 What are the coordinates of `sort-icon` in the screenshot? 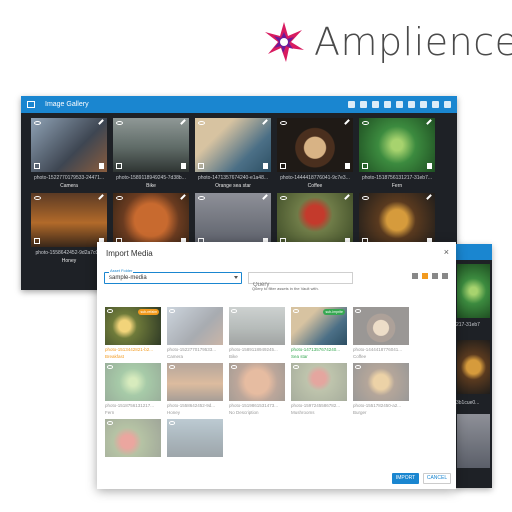 It's located at (399, 104).